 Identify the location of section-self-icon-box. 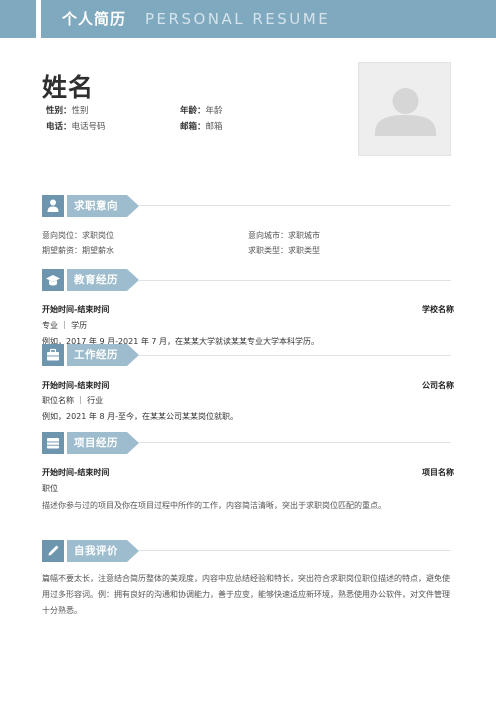
(53, 551).